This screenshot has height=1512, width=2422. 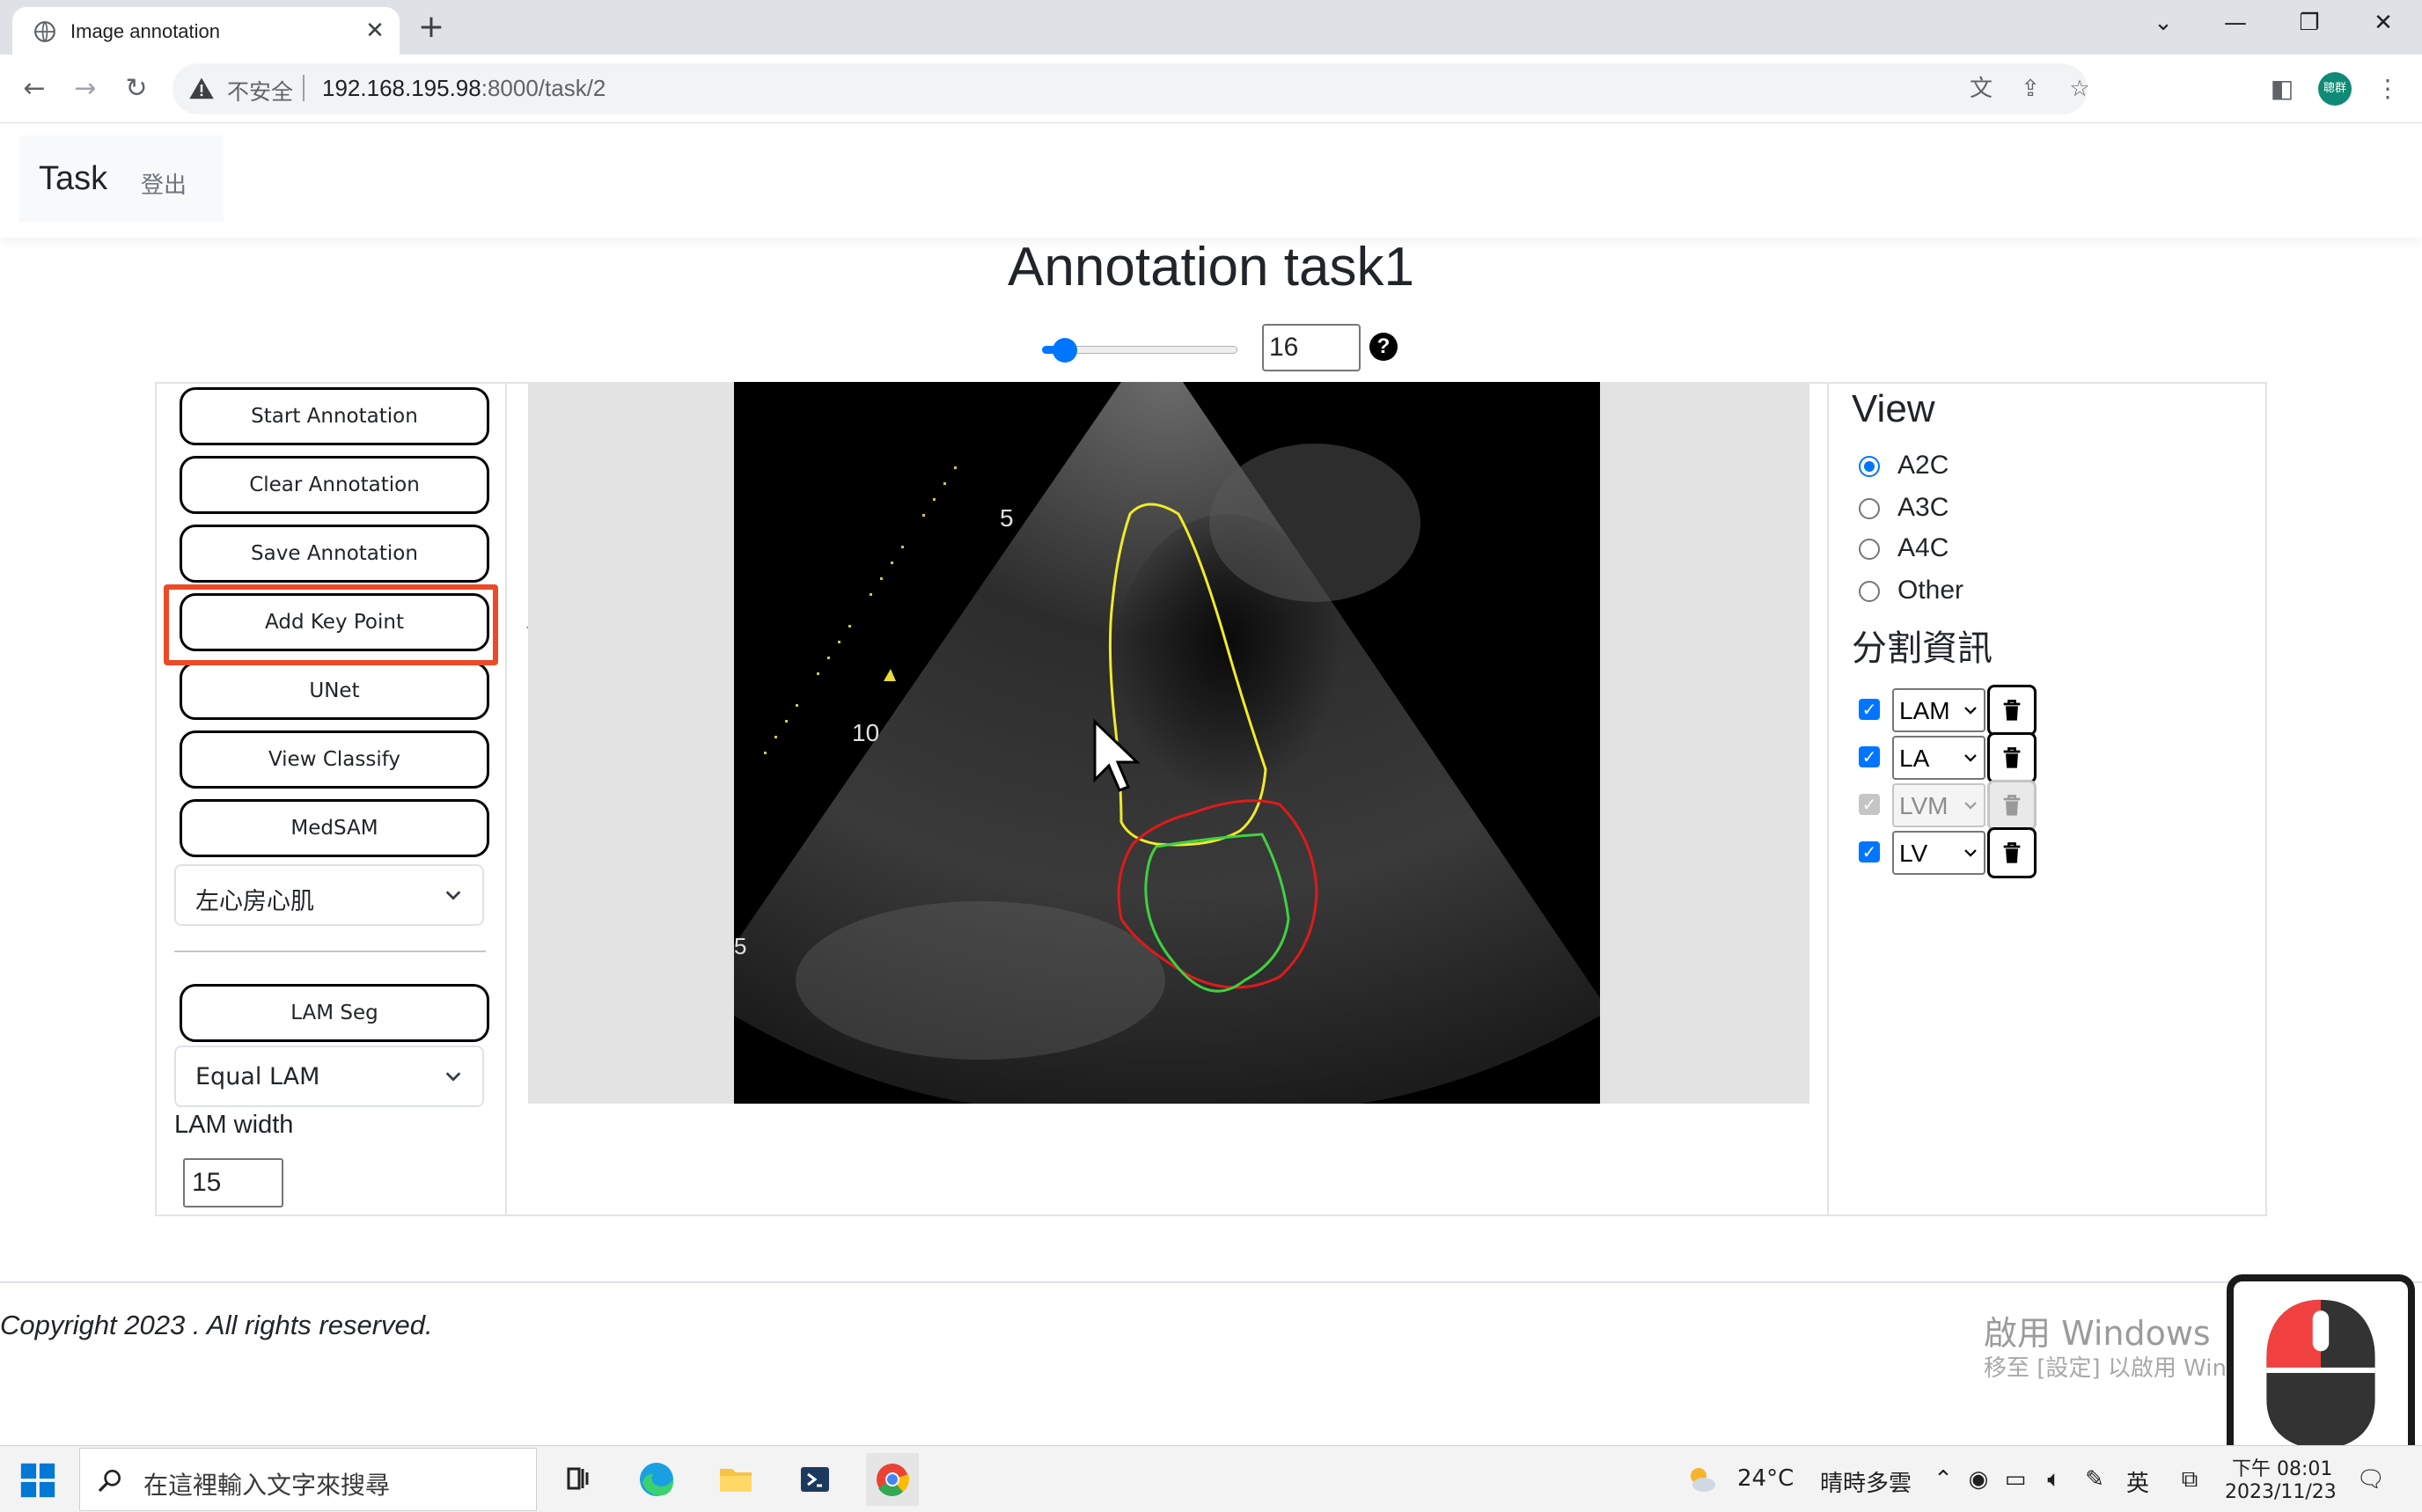 I want to click on profile-avatar: 聰群, so click(x=2335, y=89).